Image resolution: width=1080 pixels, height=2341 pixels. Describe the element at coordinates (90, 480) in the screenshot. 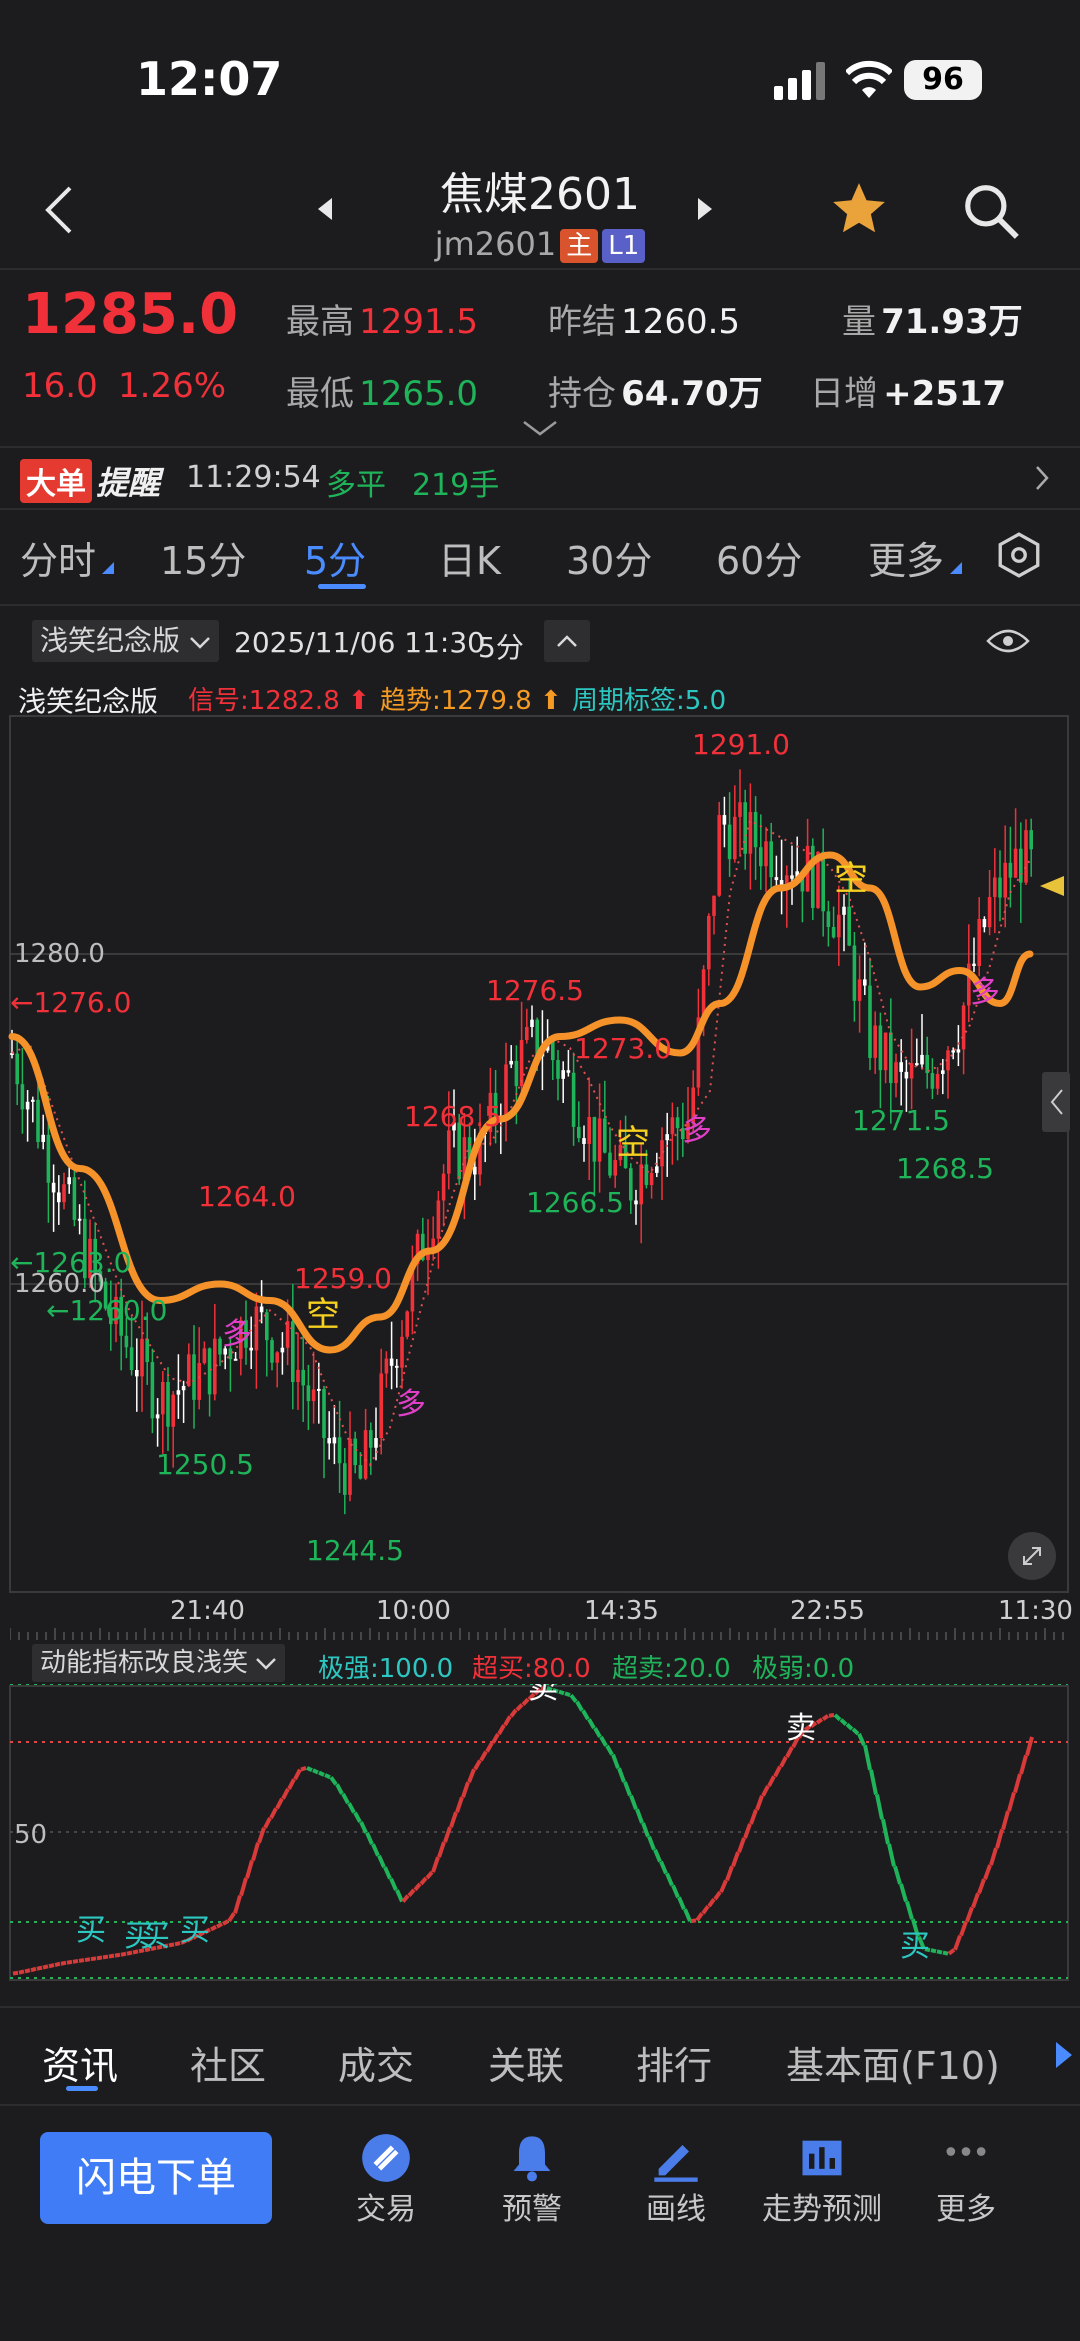

I see `big-order-alert: 大单 提醒` at that location.